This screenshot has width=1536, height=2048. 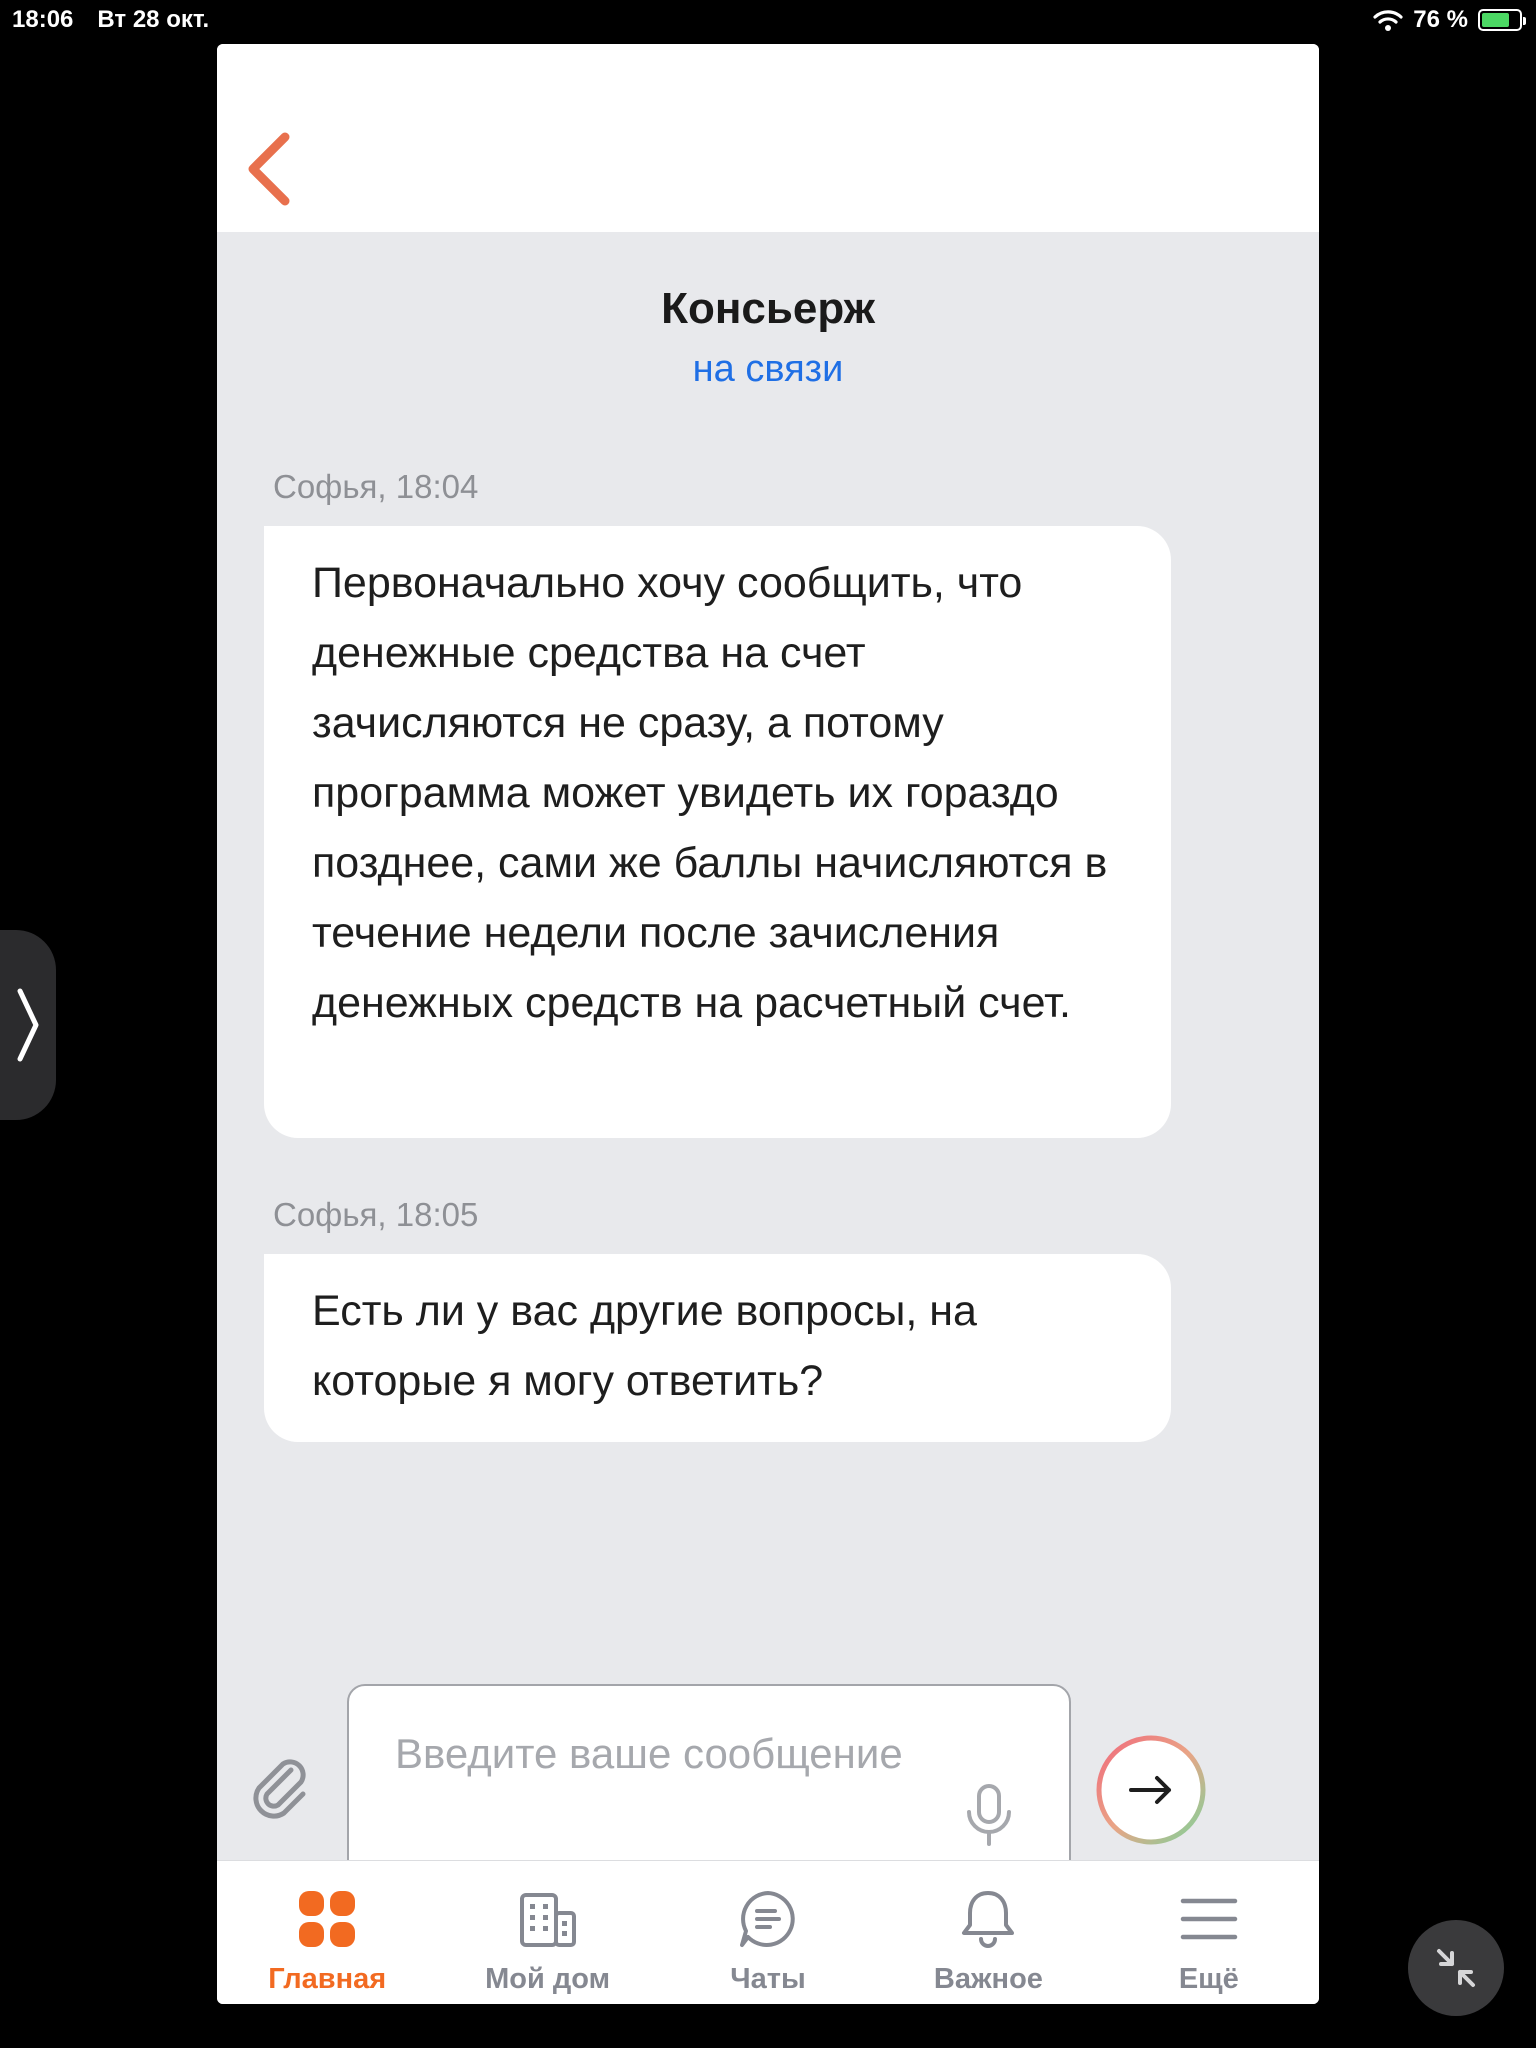 I want to click on tab-chats: Чаты, so click(x=768, y=1932).